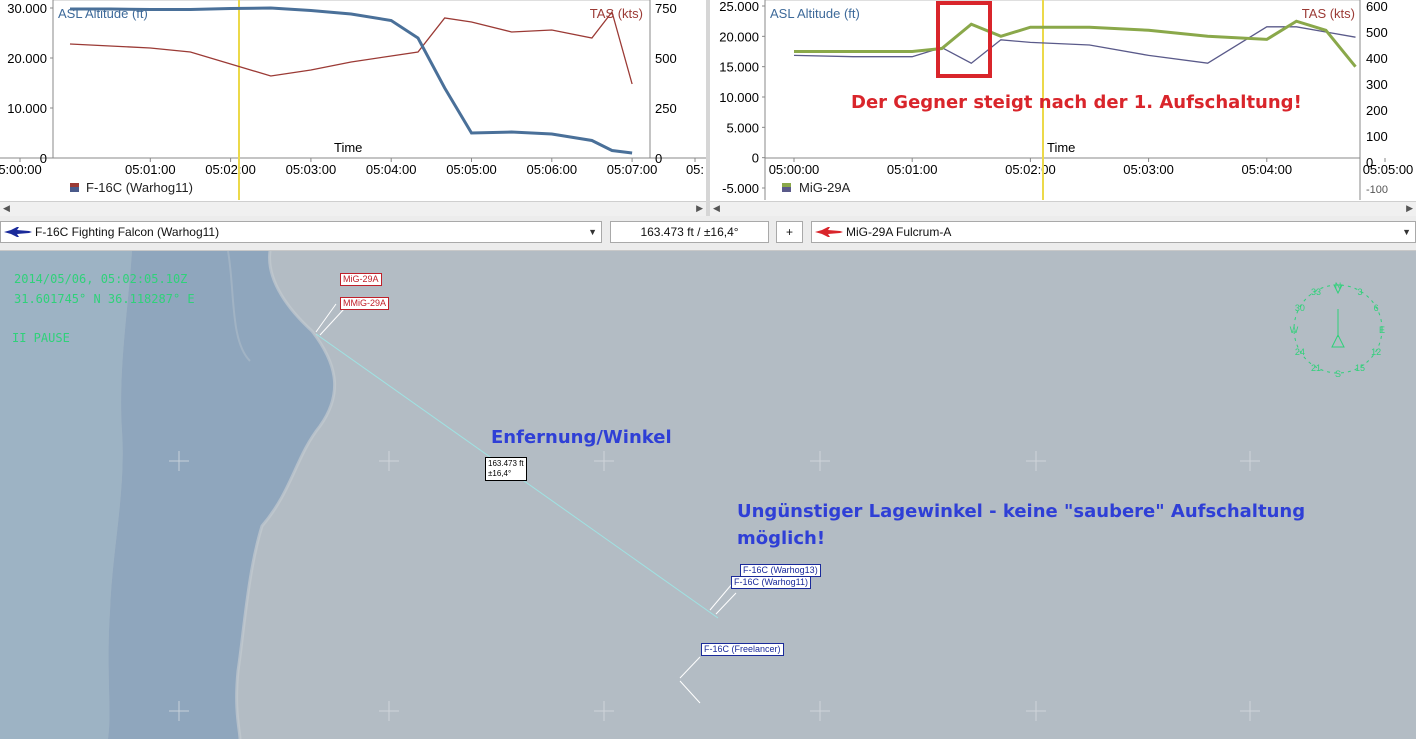 The width and height of the screenshot is (1416, 739). What do you see at coordinates (127, 232) in the screenshot?
I see `left-unit-select-value: F-16C Fighting Falcon (Warhog11)` at bounding box center [127, 232].